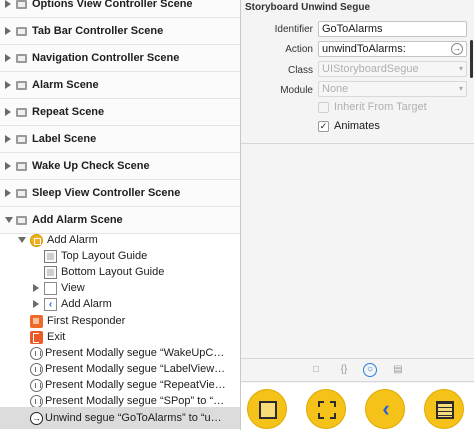 This screenshot has width=474, height=430. Describe the element at coordinates (364, 49) in the screenshot. I see `action-value: unwindToAlarms:` at that location.